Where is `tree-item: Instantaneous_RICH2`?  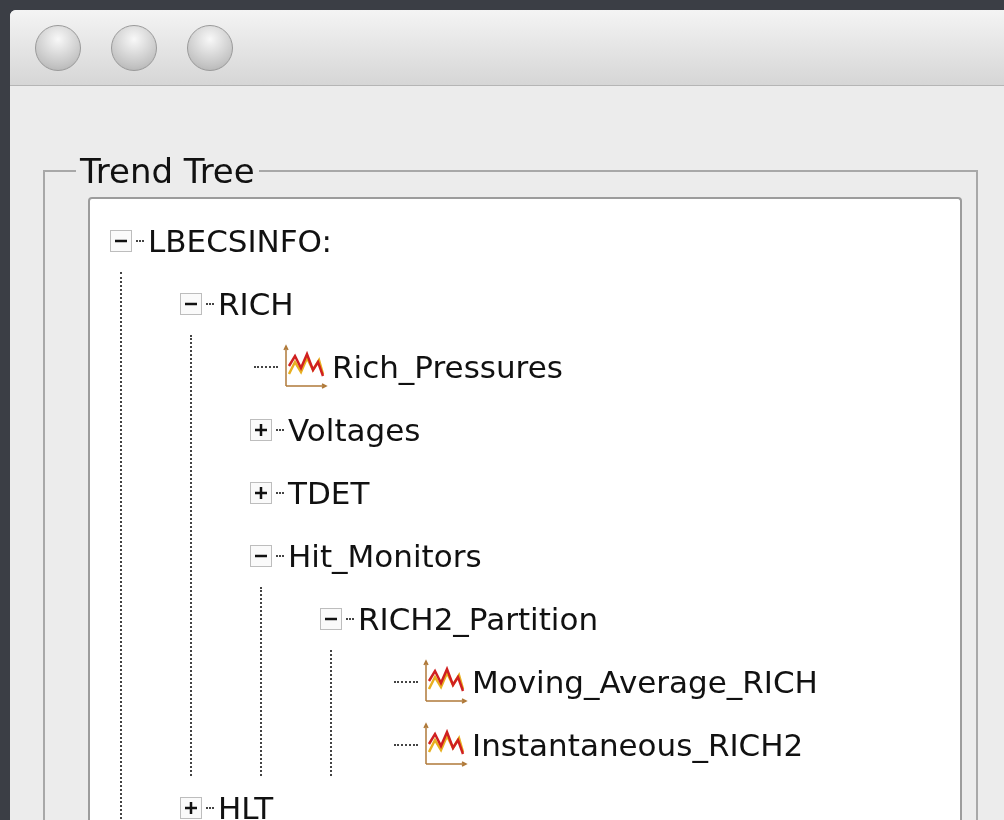 tree-item: Instantaneous_RICH2 is located at coordinates (638, 744).